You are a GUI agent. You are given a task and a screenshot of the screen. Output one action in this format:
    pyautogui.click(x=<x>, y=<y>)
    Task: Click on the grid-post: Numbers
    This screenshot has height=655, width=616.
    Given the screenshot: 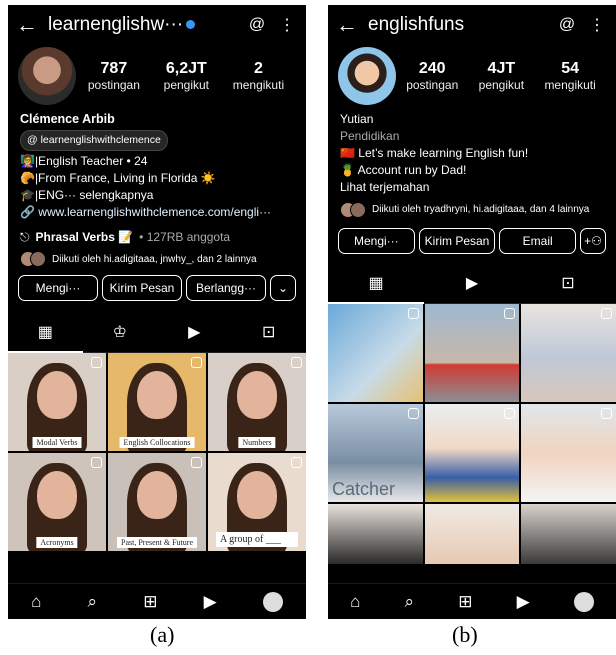 What is the action you would take?
    pyautogui.click(x=257, y=402)
    